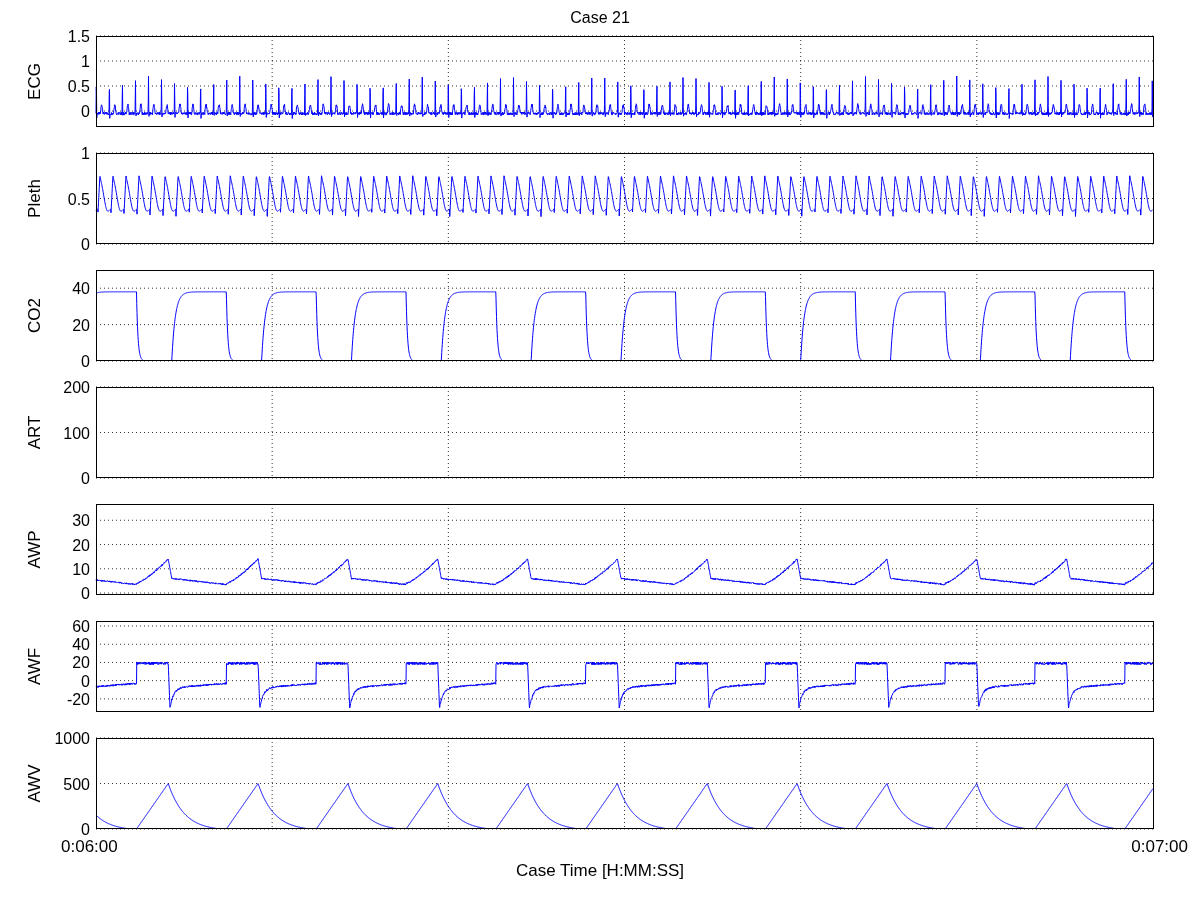 This screenshot has width=1200, height=900. Describe the element at coordinates (78, 36) in the screenshot. I see `tick-label: 1.5` at that location.